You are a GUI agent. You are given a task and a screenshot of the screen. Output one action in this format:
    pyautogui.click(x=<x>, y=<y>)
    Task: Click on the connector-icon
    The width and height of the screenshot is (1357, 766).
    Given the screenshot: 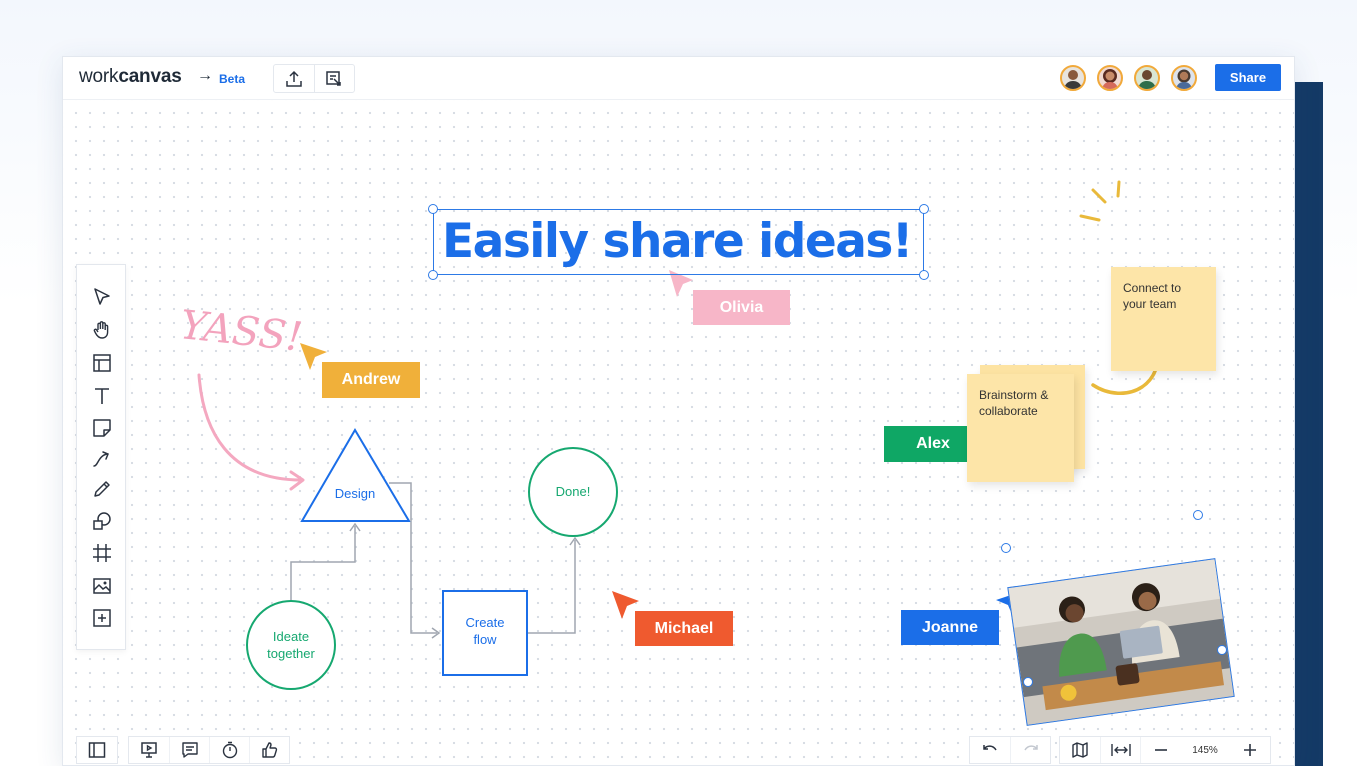 What is the action you would take?
    pyautogui.click(x=101, y=459)
    